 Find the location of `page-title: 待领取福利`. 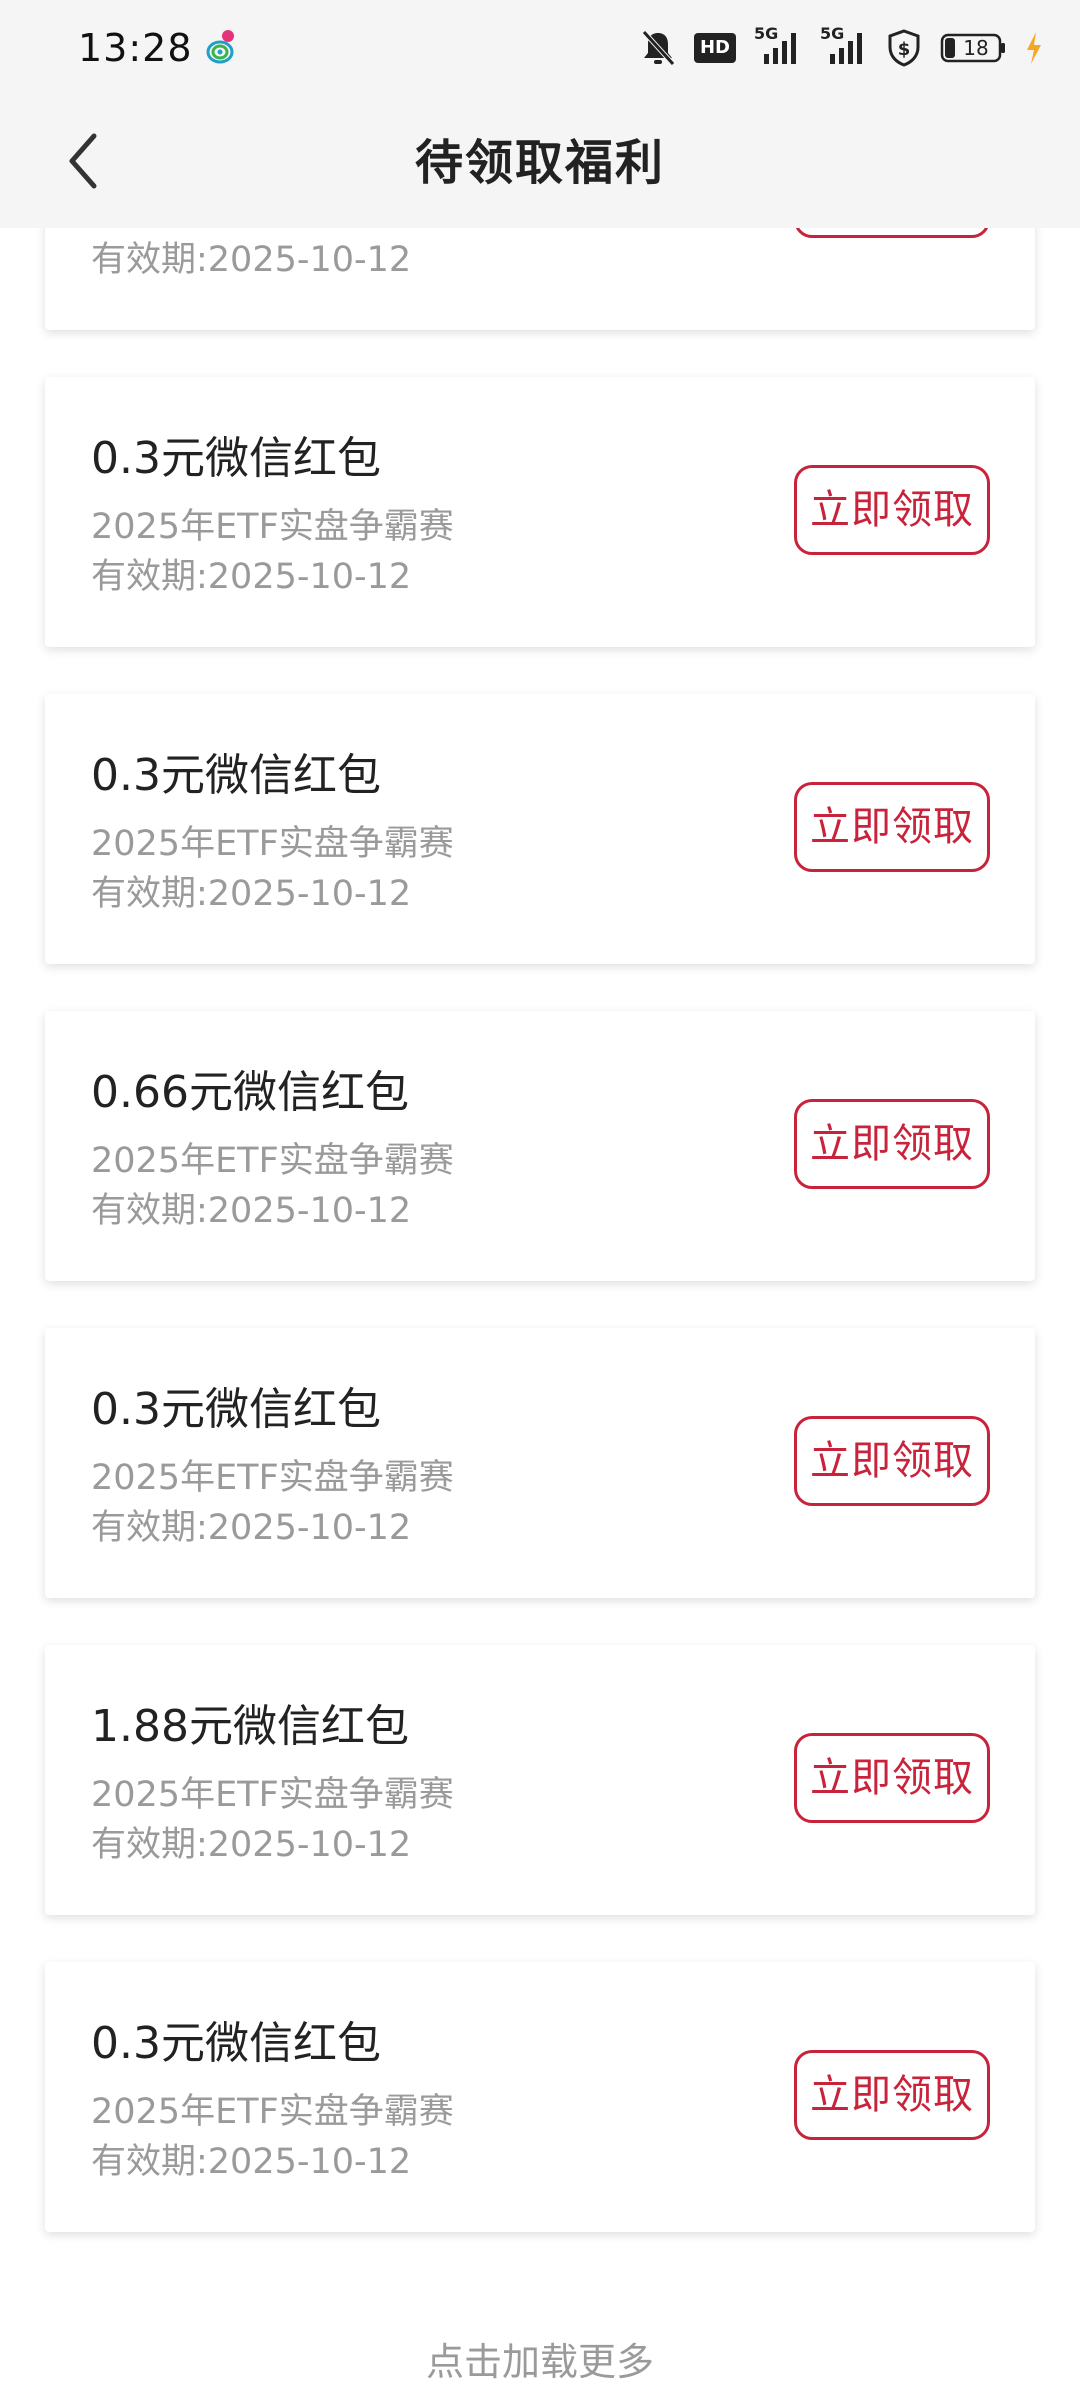

page-title: 待领取福利 is located at coordinates (539, 163).